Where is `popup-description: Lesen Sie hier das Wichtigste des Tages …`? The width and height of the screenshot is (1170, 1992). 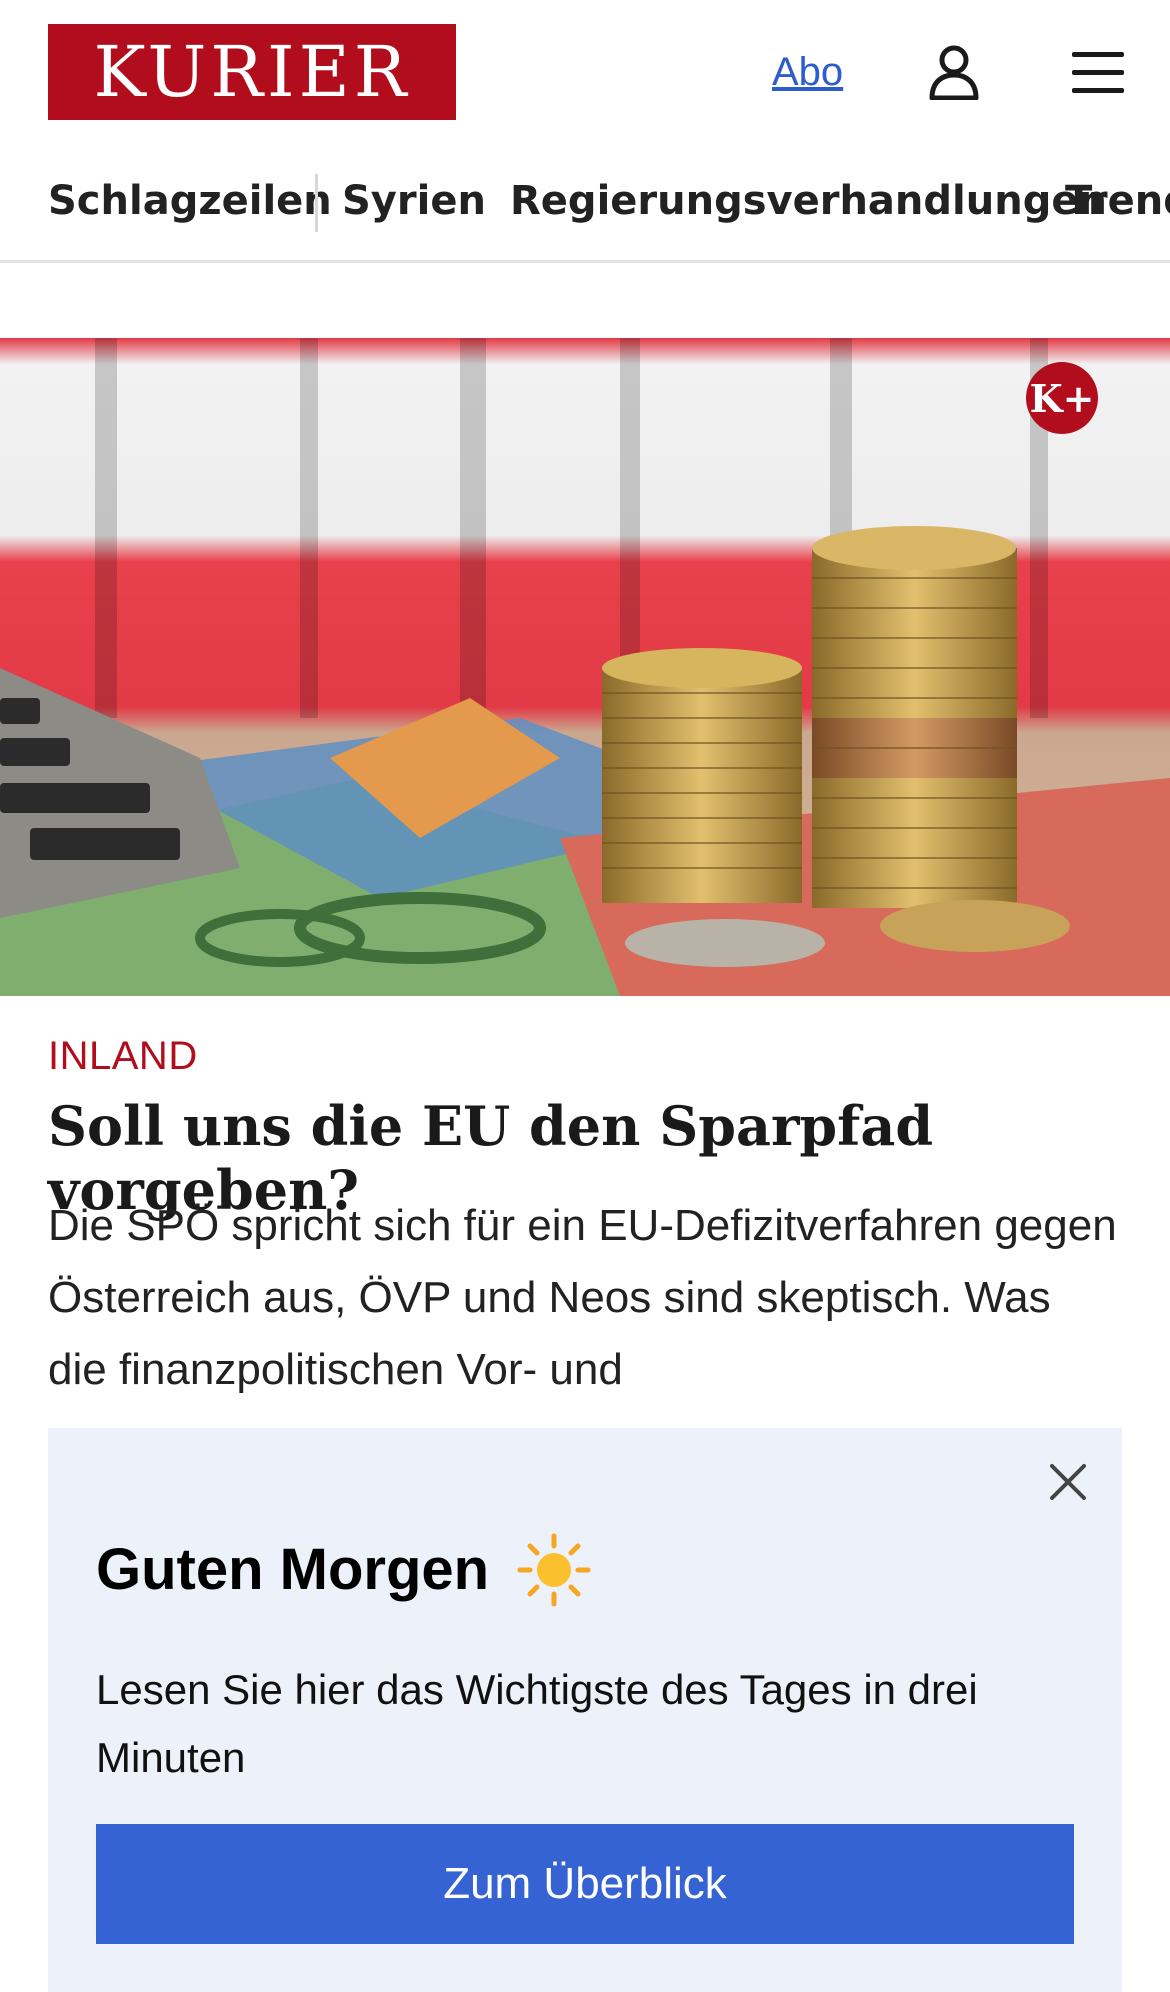
popup-description: Lesen Sie hier das Wichtigste des Tages … is located at coordinates (537, 1723).